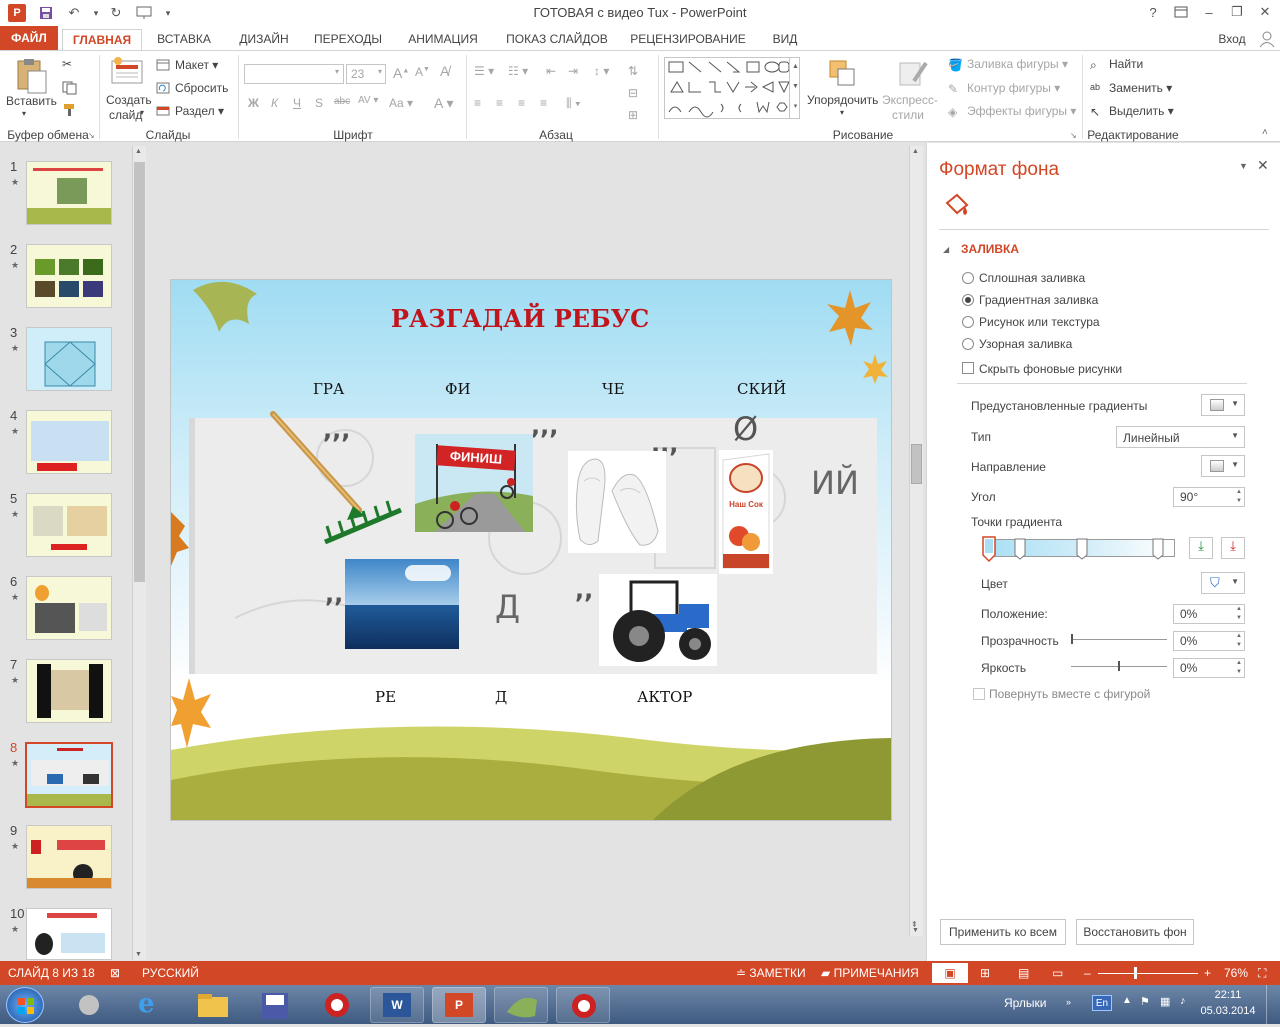 Image resolution: width=1280 pixels, height=1027 pixels. I want to click on picture-fill-radio, so click(968, 322).